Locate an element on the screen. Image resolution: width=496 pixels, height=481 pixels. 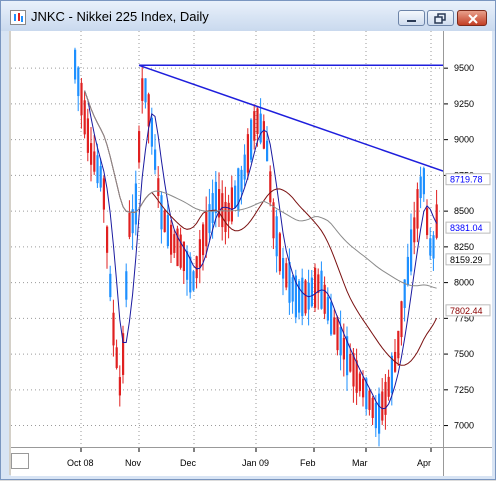
title-bar: JNKC - Nikkei 225 Index, Daily is located at coordinates (248, 16).